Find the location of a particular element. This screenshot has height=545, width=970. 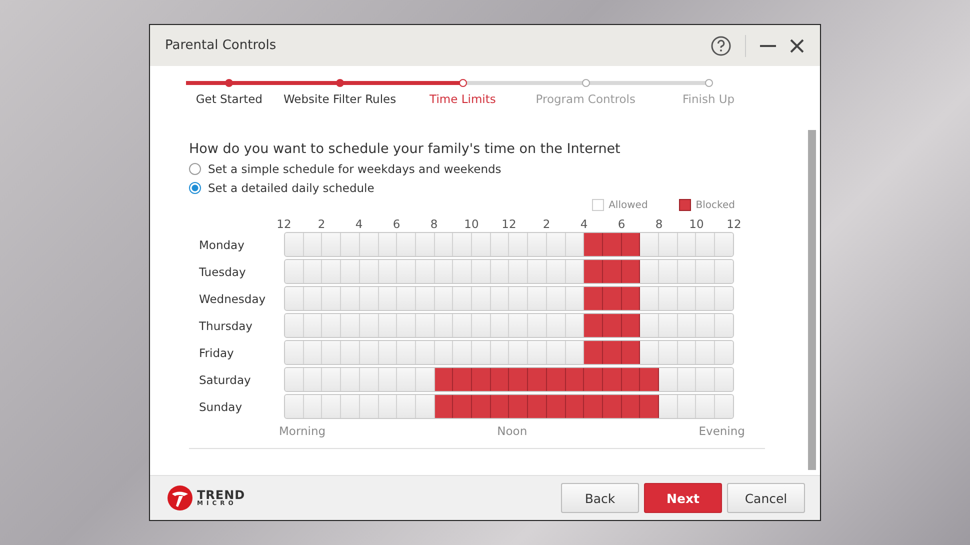

option-label: Set a simple schedule for weekdays and weekends is located at coordinates (355, 169).